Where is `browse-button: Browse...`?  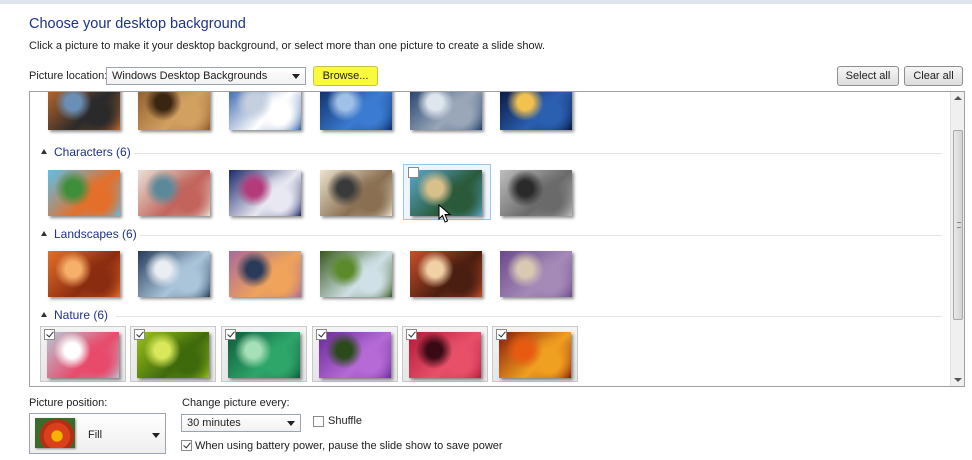 browse-button: Browse... is located at coordinates (345, 76).